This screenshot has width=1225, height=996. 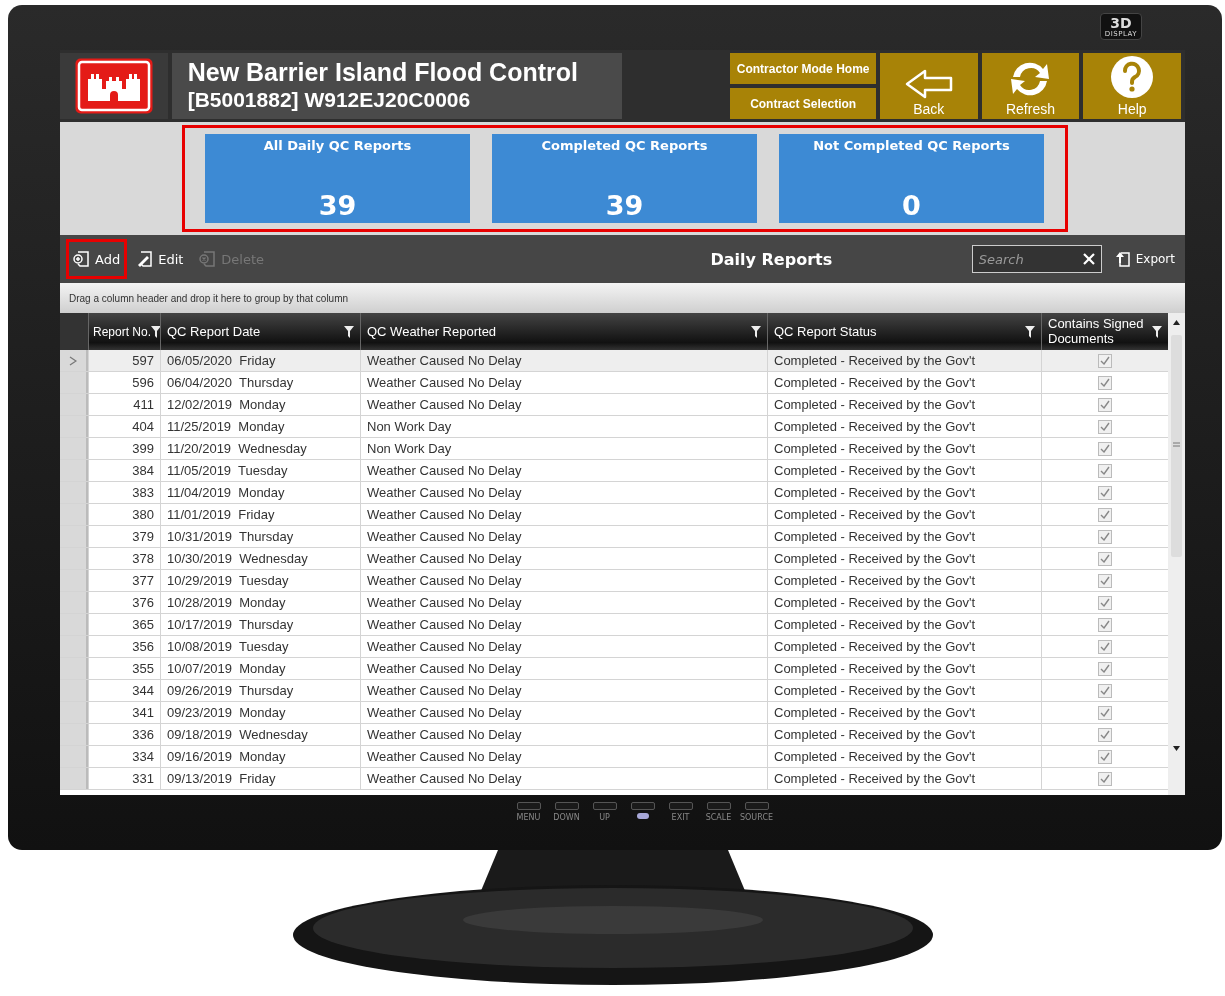 What do you see at coordinates (911, 145) in the screenshot?
I see `card-label: Not Completed QC Reports` at bounding box center [911, 145].